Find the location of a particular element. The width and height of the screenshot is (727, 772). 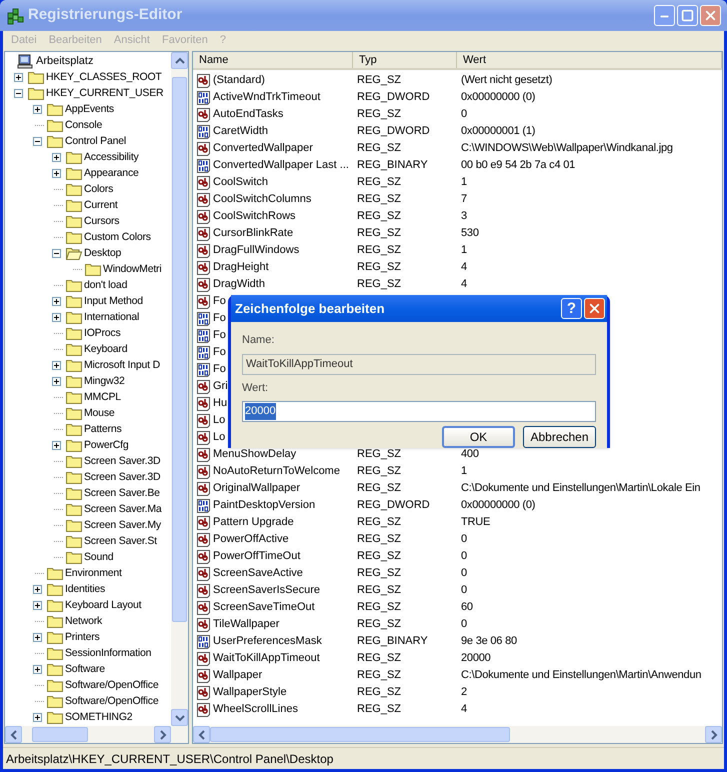

tree-item: Keyboard is located at coordinates (106, 349).